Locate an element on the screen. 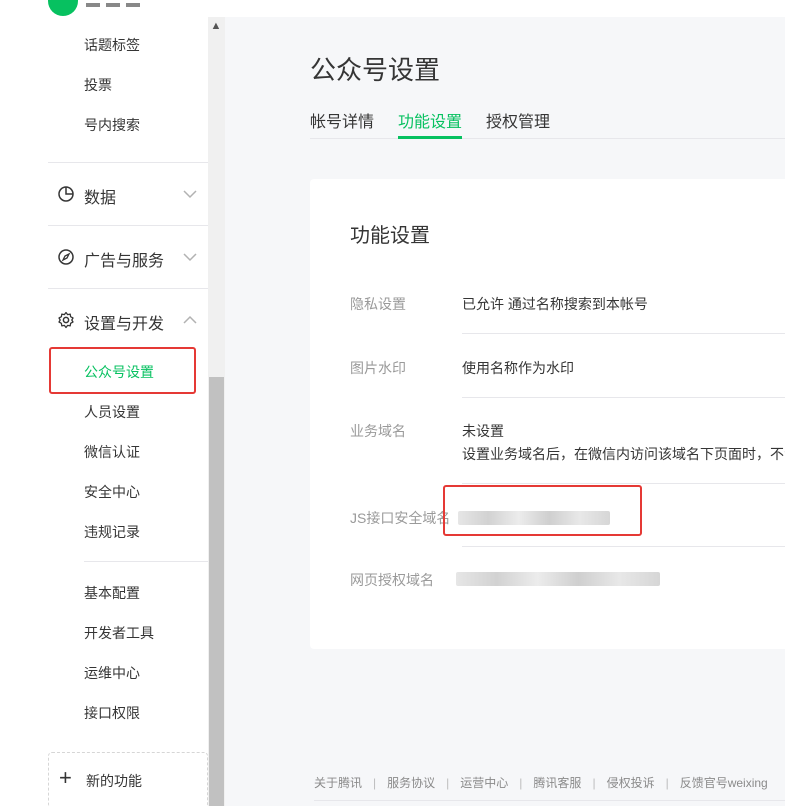 The width and height of the screenshot is (785, 806). sidebar-item-vote: 投票 is located at coordinates (98, 85).